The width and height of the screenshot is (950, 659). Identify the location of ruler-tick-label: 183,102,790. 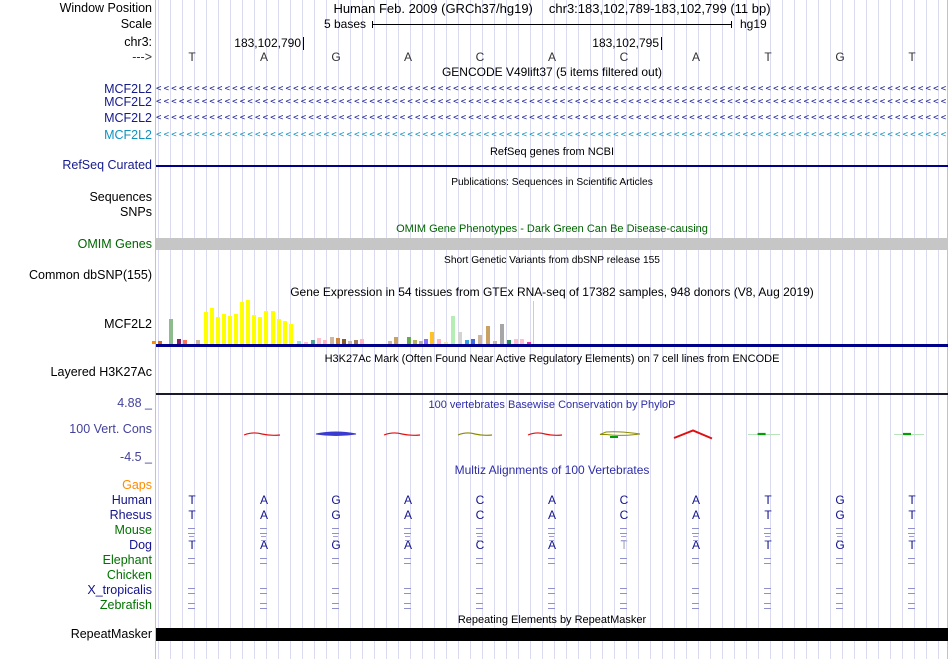
(267, 43).